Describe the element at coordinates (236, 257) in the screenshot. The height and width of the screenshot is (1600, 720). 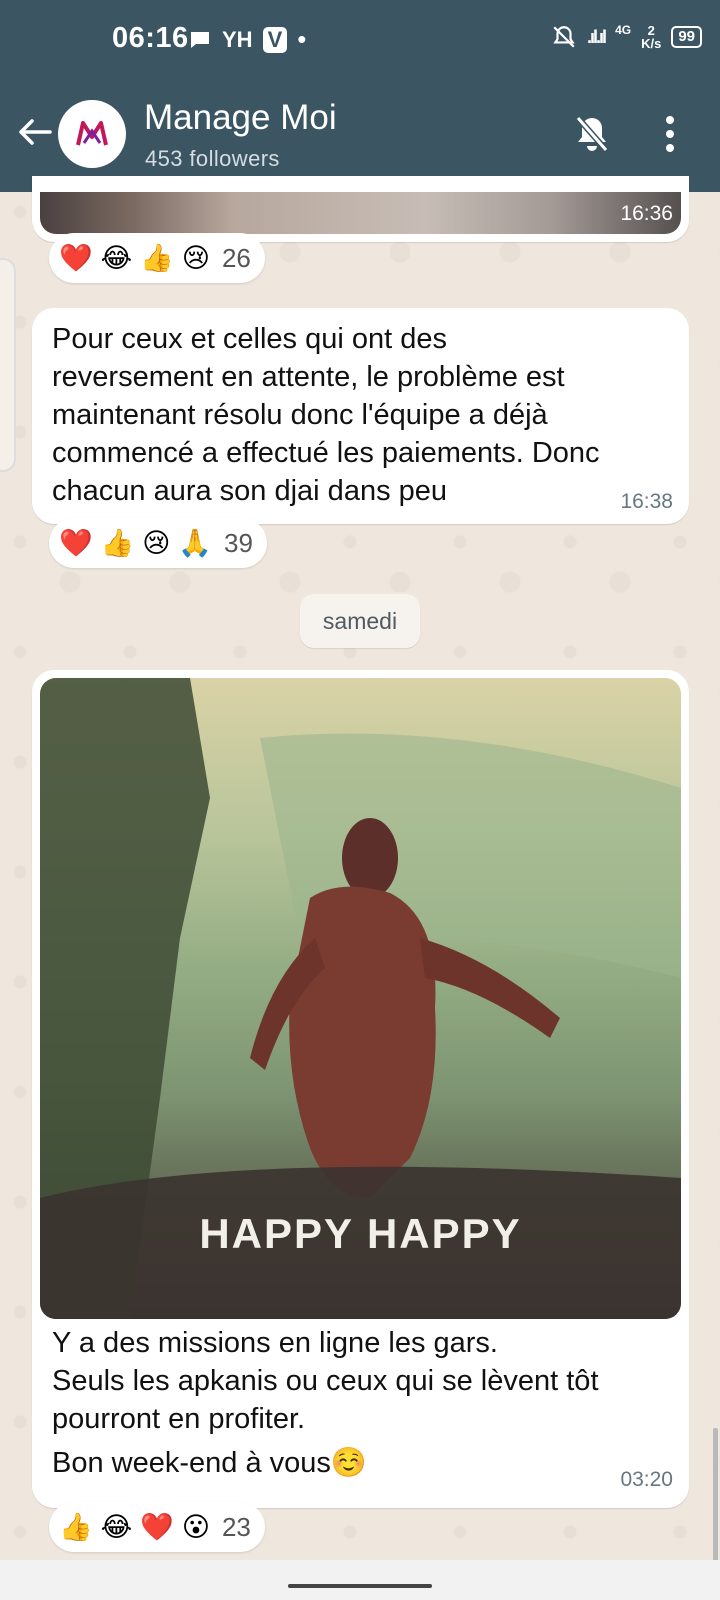
I see `reaction-count: 26` at that location.